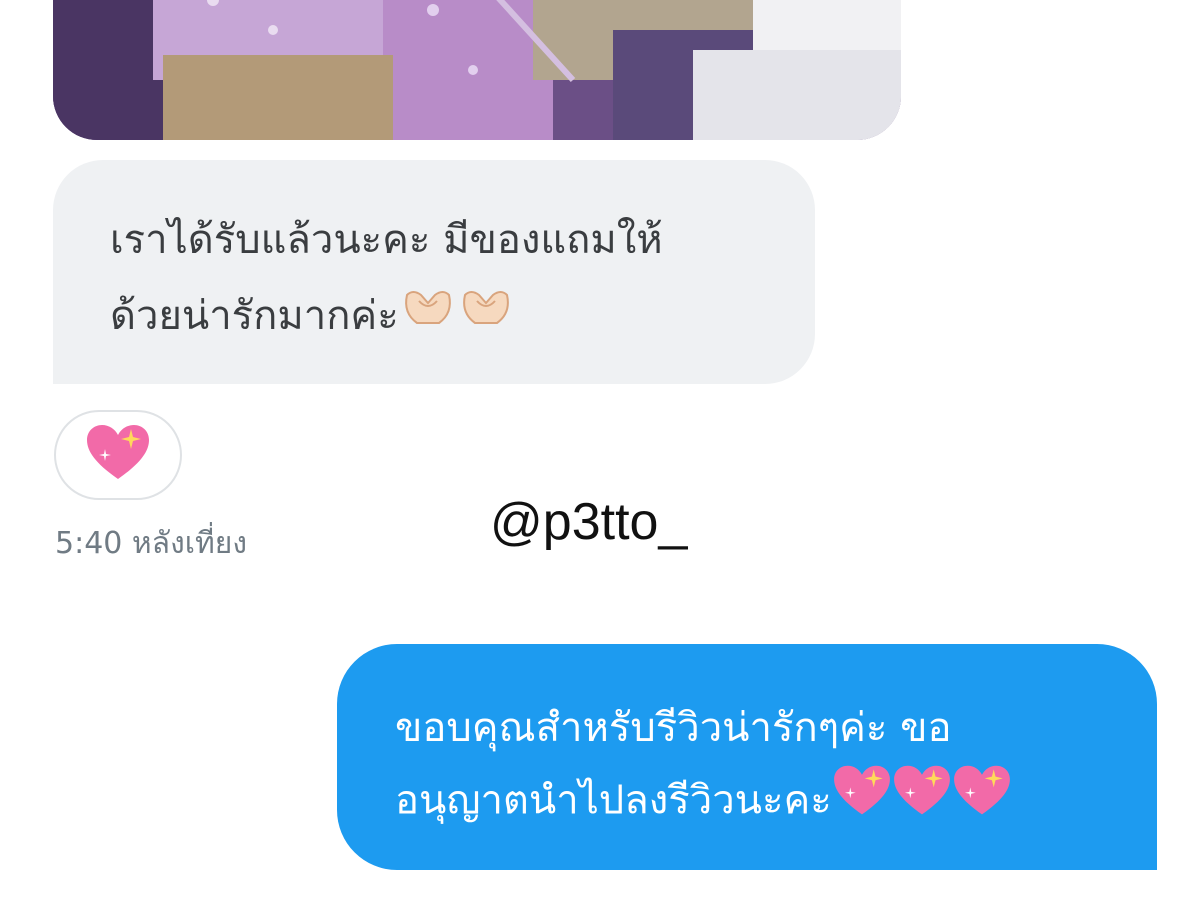  I want to click on outgoing-message-line-2-text: อนุญาตนำไปลงรีวิวนะคะ, so click(613, 800).